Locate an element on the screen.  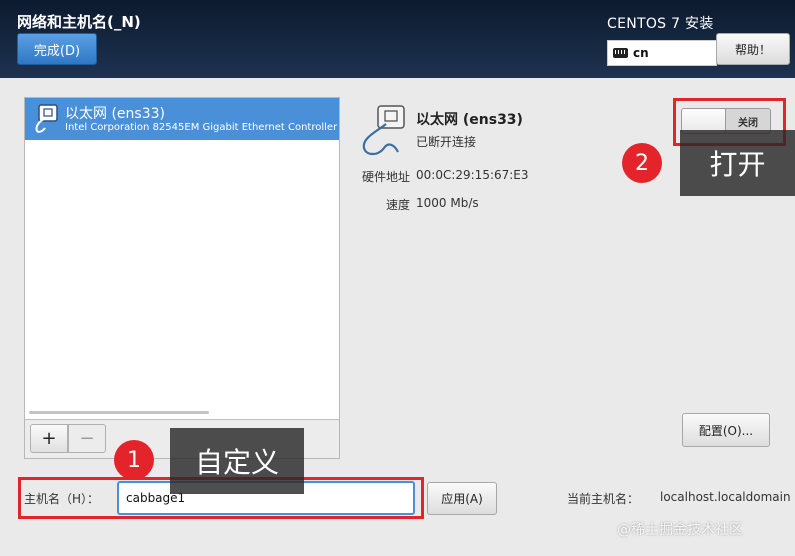
remove-device-button: − is located at coordinates (87, 438).